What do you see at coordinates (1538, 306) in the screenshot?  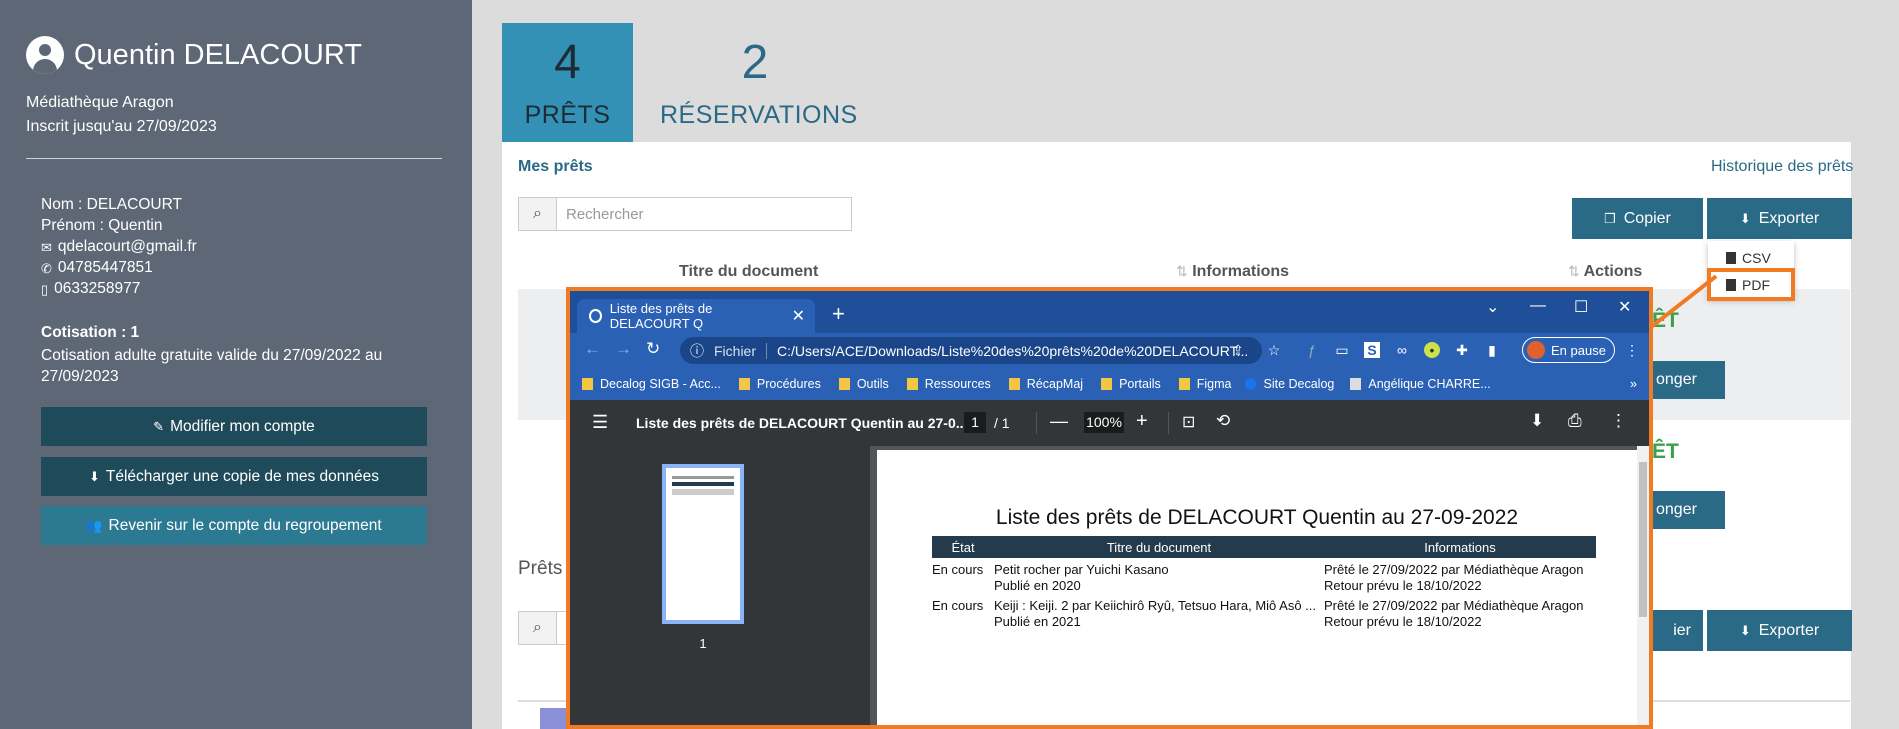 I see `minimize-icon: —` at bounding box center [1538, 306].